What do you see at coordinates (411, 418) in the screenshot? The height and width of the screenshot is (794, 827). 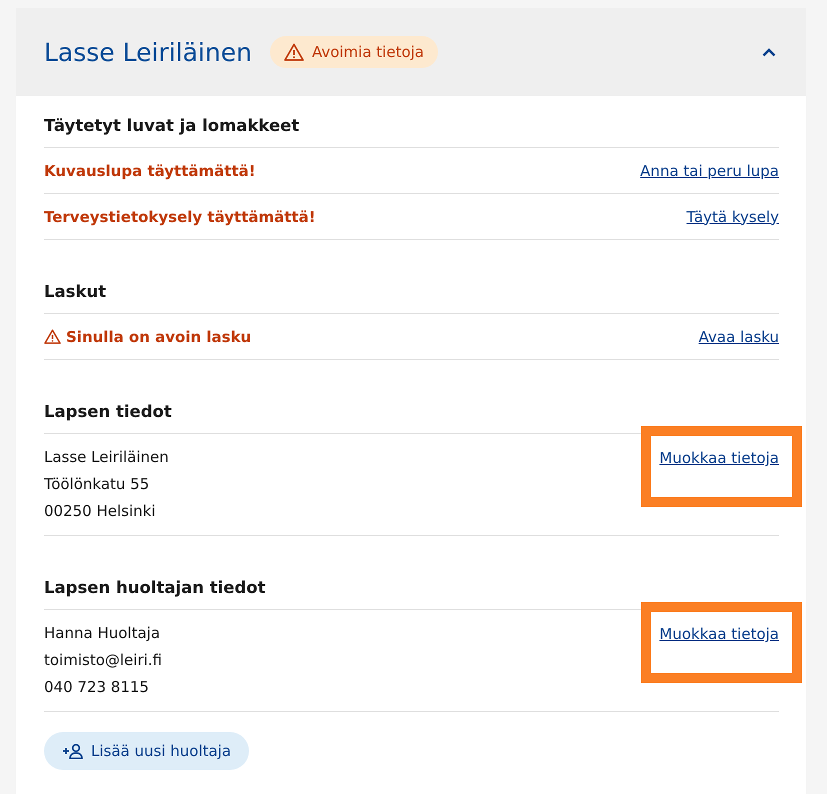 I see `section-heading: Lapsen tiedot` at bounding box center [411, 418].